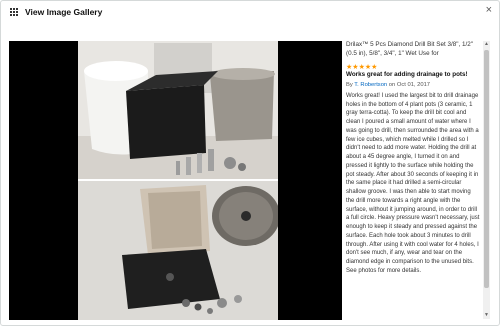  I want to click on scrollbar-thumb, so click(486, 169).